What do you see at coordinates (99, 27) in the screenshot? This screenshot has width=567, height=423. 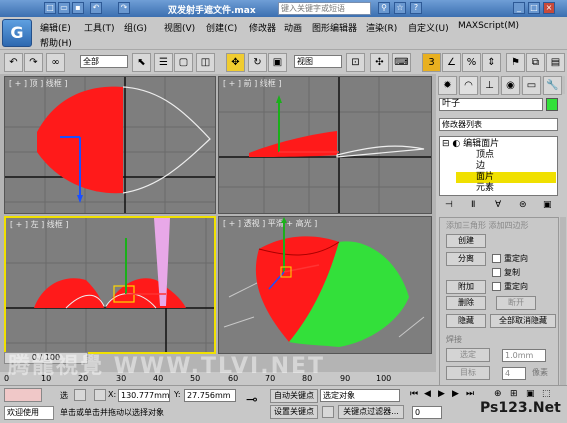 I see `menu-tools: 工具(T)` at bounding box center [99, 27].